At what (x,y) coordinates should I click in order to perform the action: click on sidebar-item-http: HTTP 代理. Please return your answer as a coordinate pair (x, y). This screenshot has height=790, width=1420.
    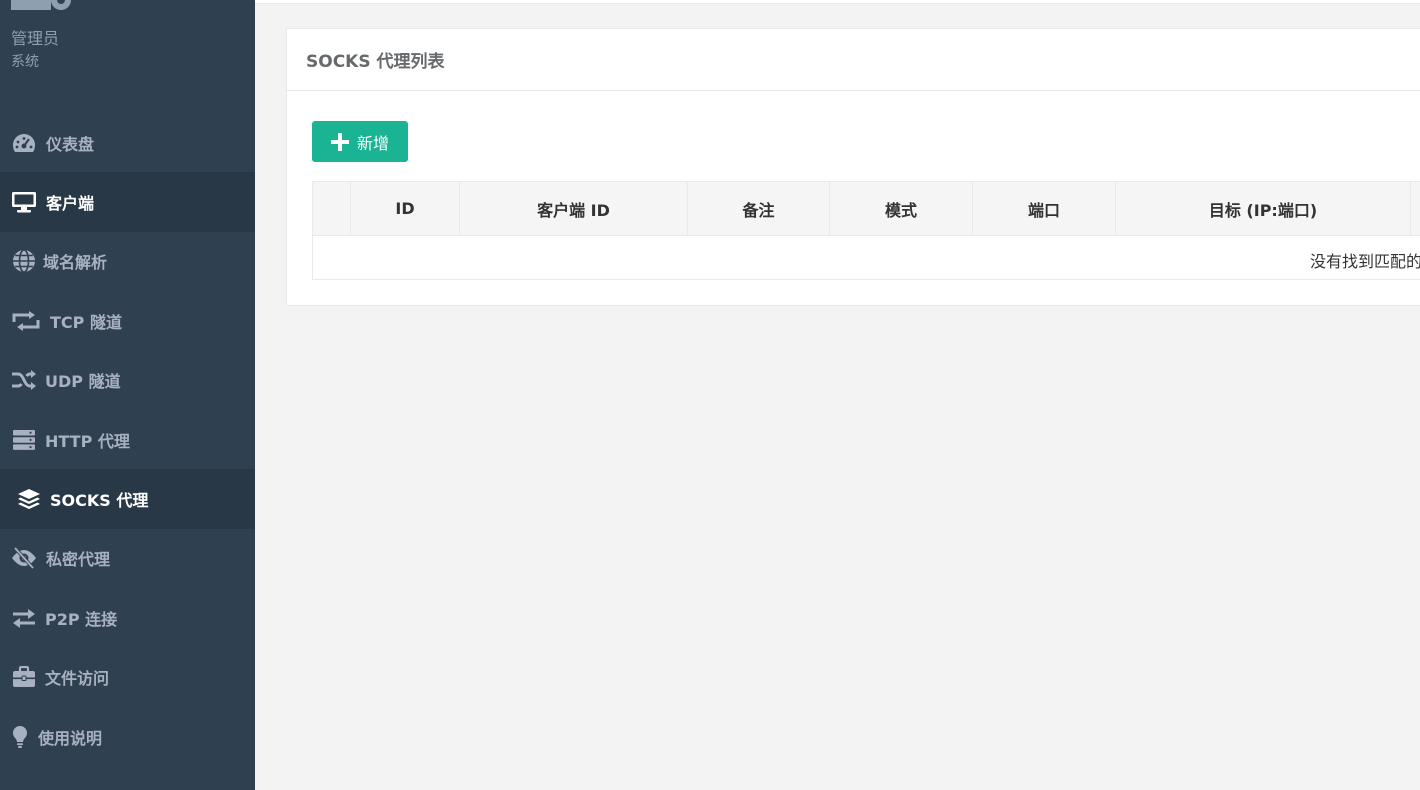
    Looking at the image, I should click on (127, 439).